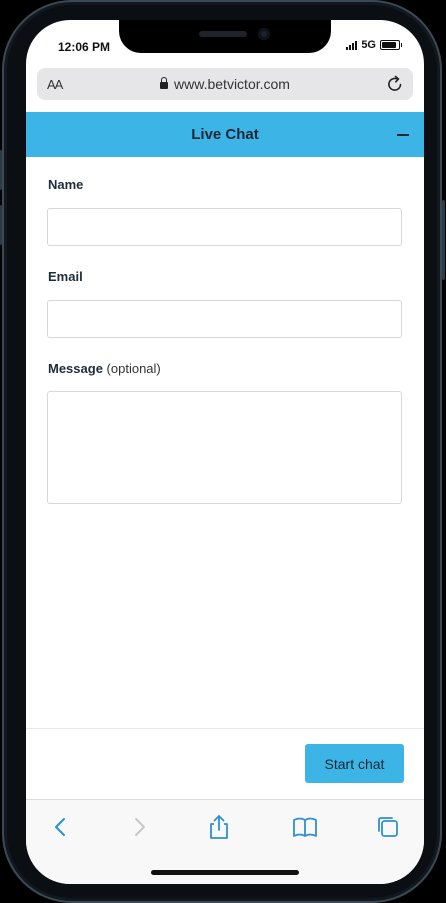 This screenshot has width=446, height=903. I want to click on minimize-icon, so click(403, 135).